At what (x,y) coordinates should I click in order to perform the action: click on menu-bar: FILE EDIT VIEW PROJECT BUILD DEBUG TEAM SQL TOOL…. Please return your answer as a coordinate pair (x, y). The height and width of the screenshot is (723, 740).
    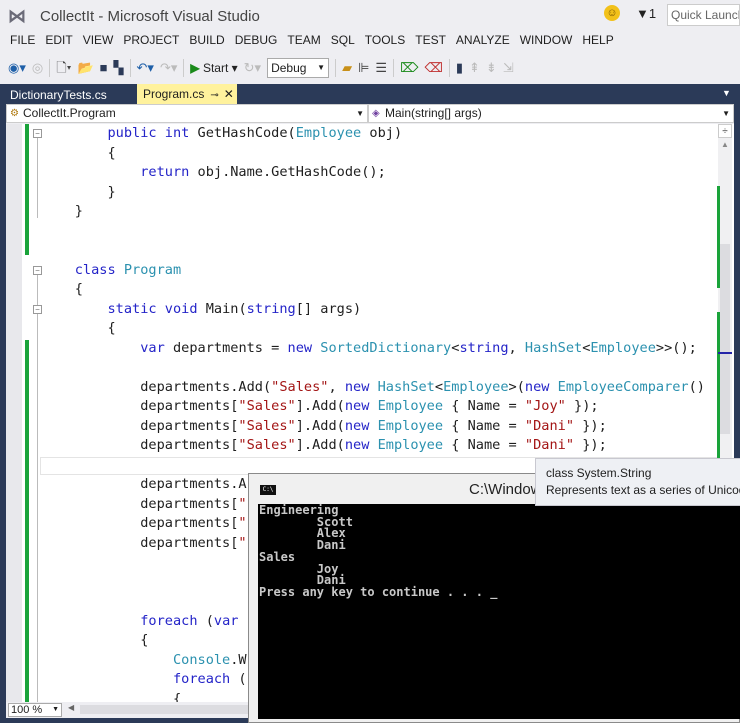
    Looking at the image, I should click on (370, 42).